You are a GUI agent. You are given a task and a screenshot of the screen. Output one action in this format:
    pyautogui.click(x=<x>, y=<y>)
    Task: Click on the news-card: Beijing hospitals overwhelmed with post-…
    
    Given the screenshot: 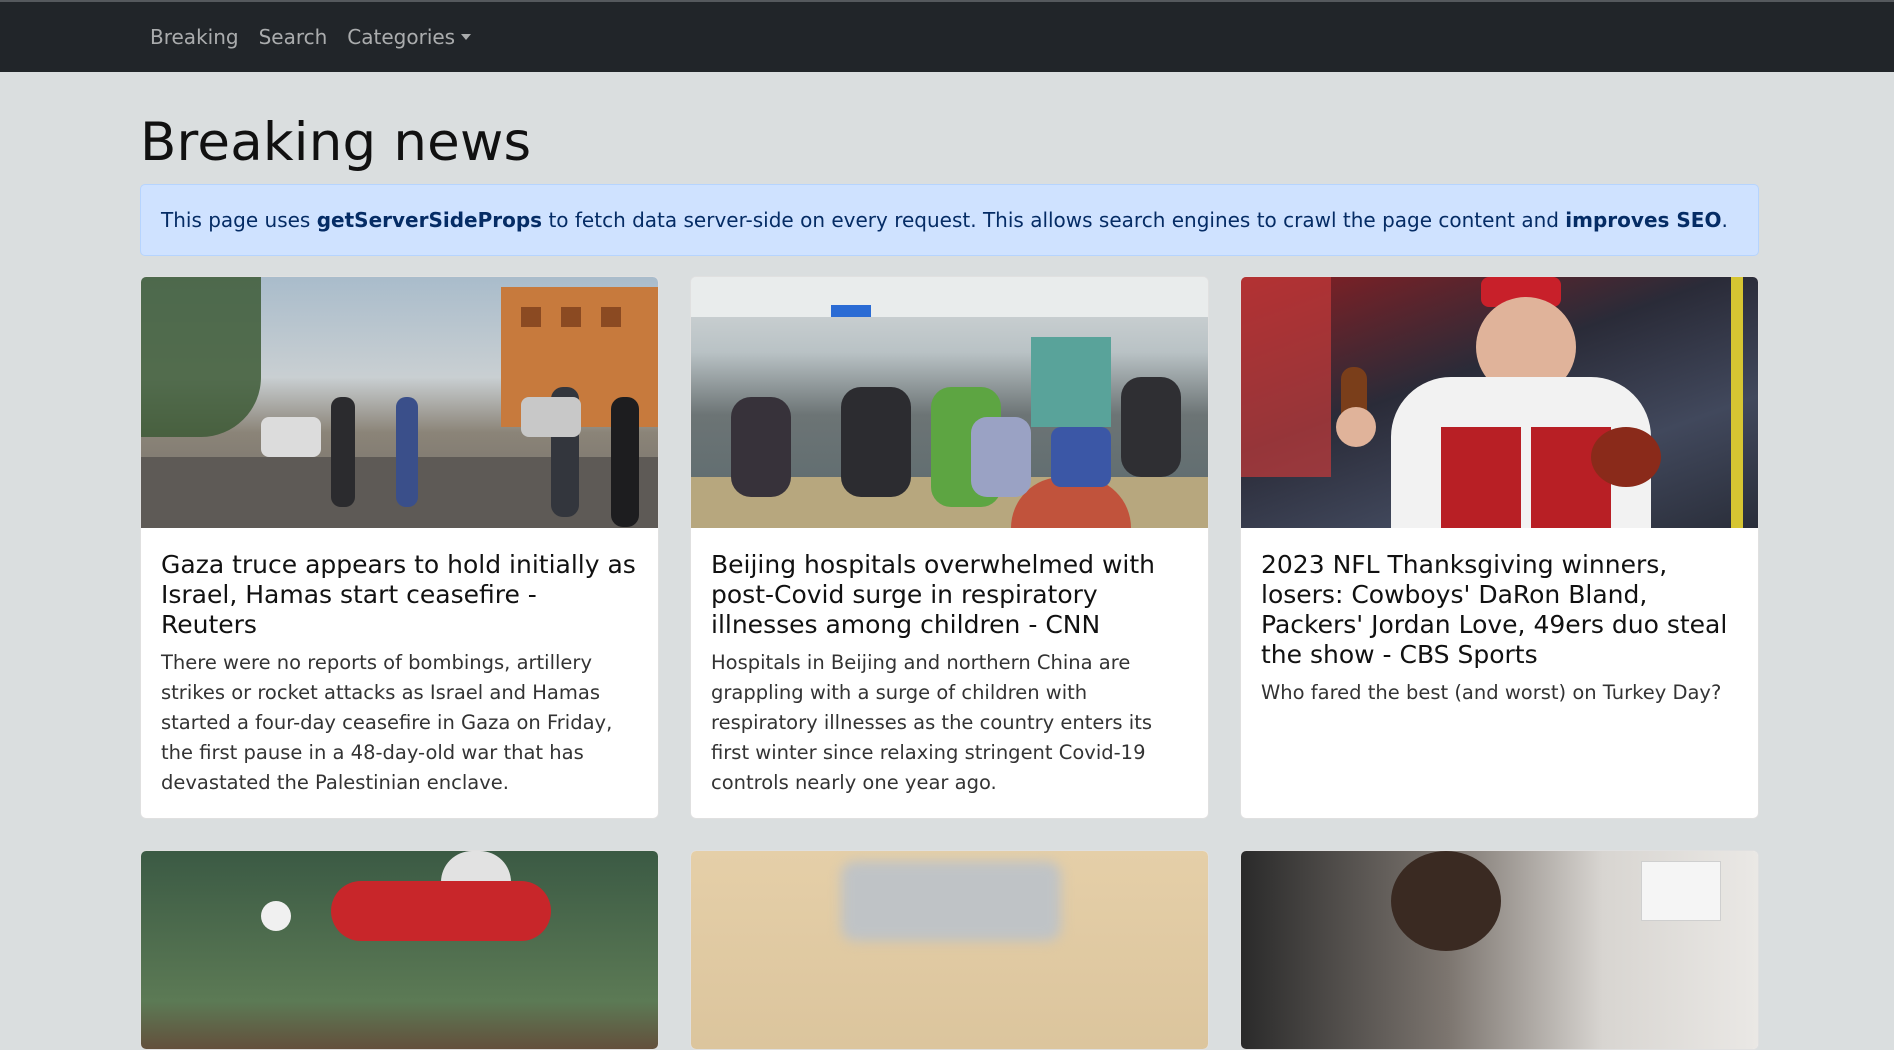 What is the action you would take?
    pyautogui.click(x=949, y=547)
    